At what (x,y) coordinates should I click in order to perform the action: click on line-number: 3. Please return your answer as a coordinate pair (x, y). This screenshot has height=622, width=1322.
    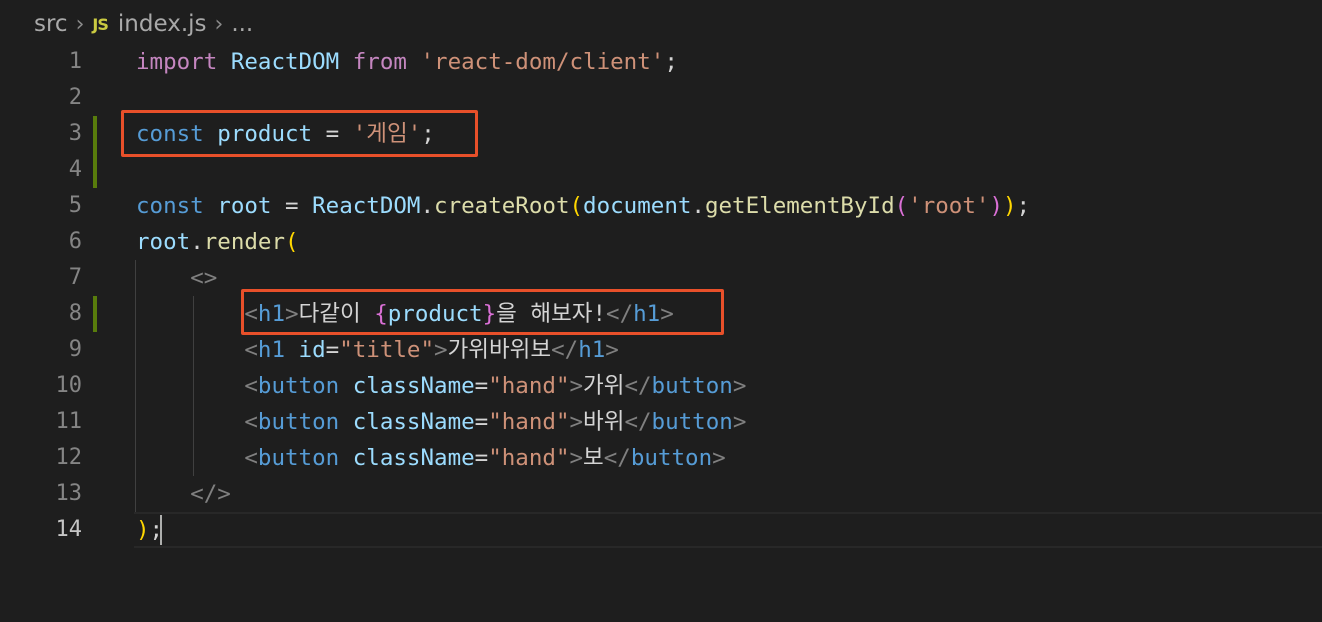
    Looking at the image, I should click on (75, 133).